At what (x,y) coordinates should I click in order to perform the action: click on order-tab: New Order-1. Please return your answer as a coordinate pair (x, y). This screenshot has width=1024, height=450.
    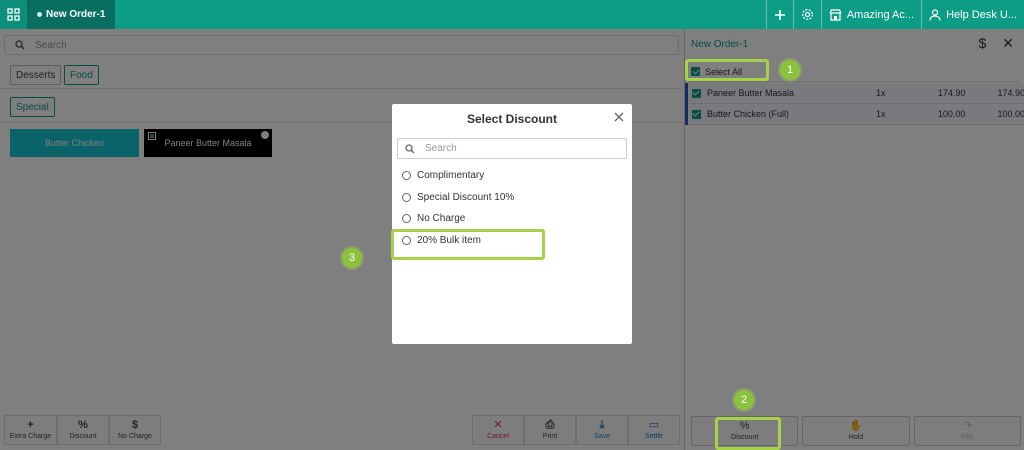
    Looking at the image, I should click on (71, 14).